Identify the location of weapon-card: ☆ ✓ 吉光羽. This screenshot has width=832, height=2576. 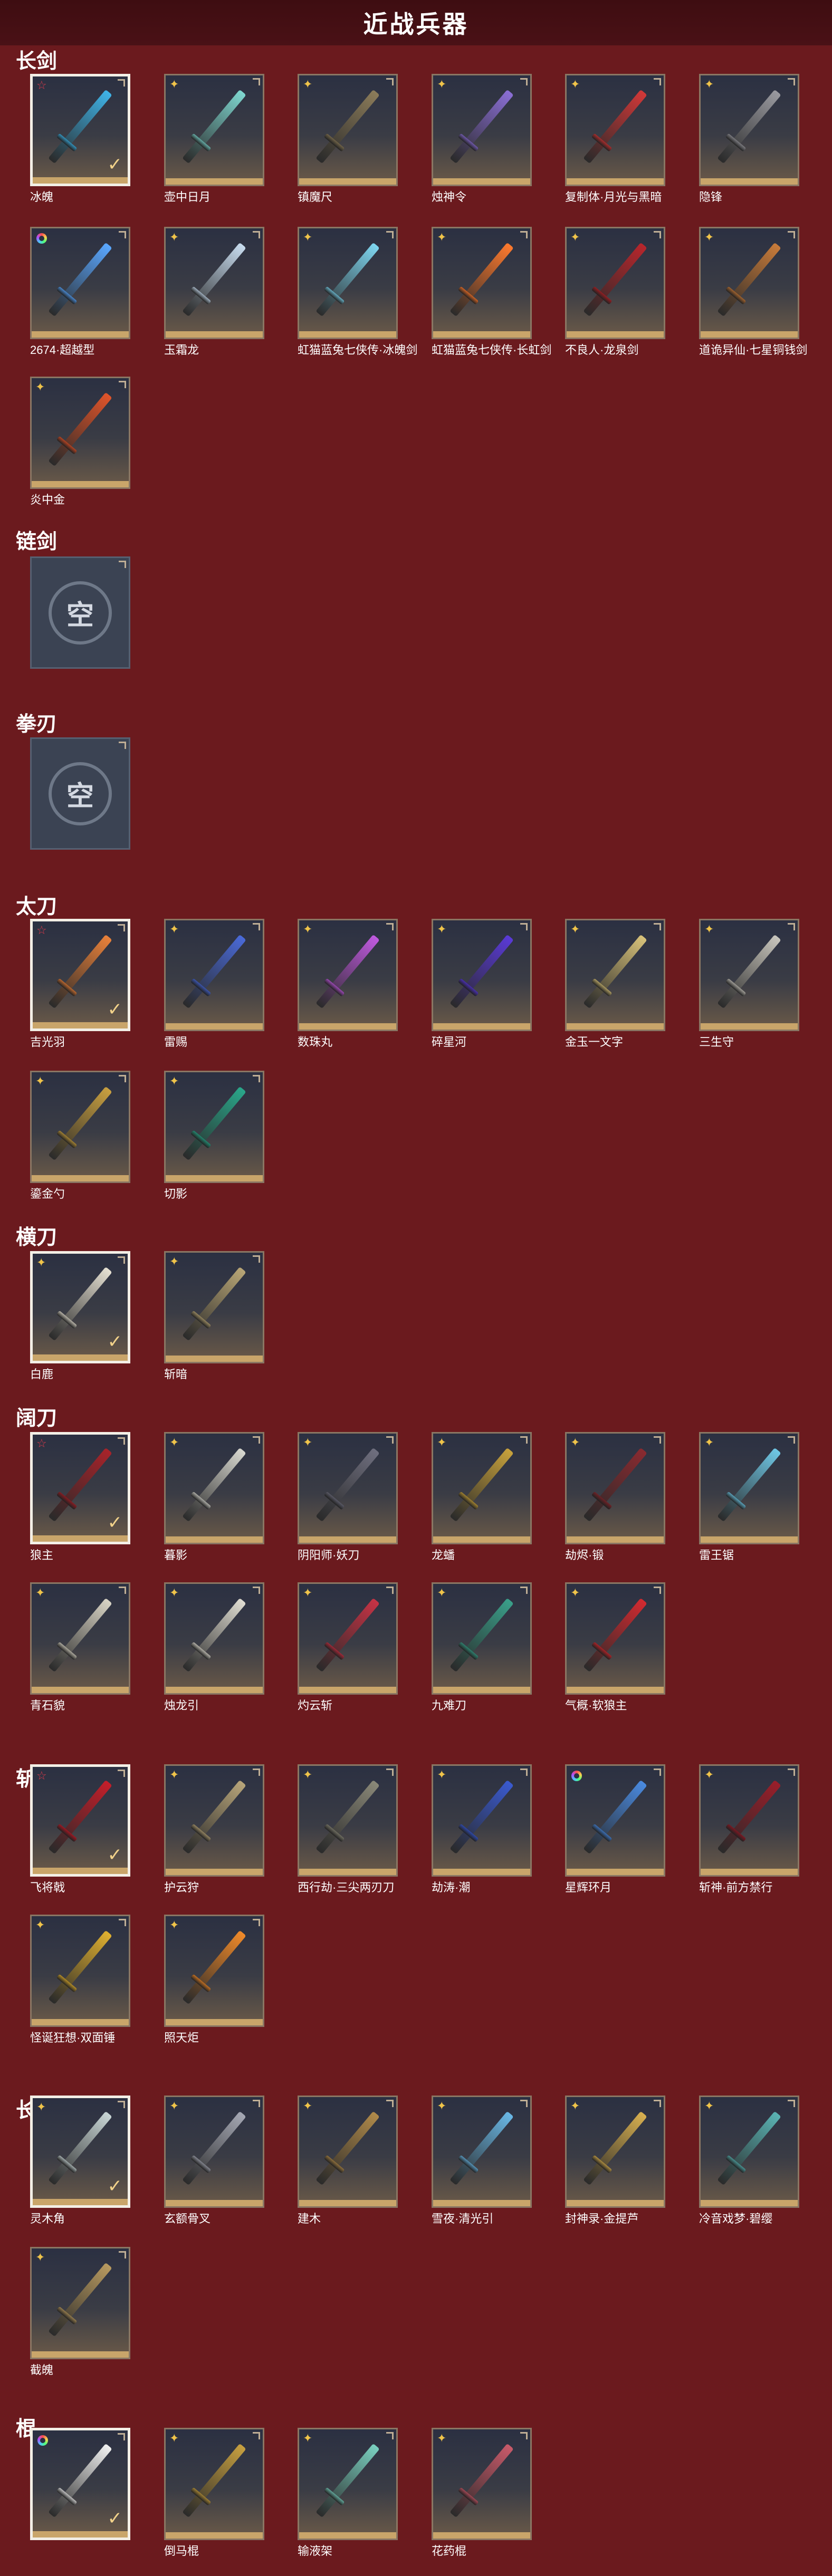
(81, 984).